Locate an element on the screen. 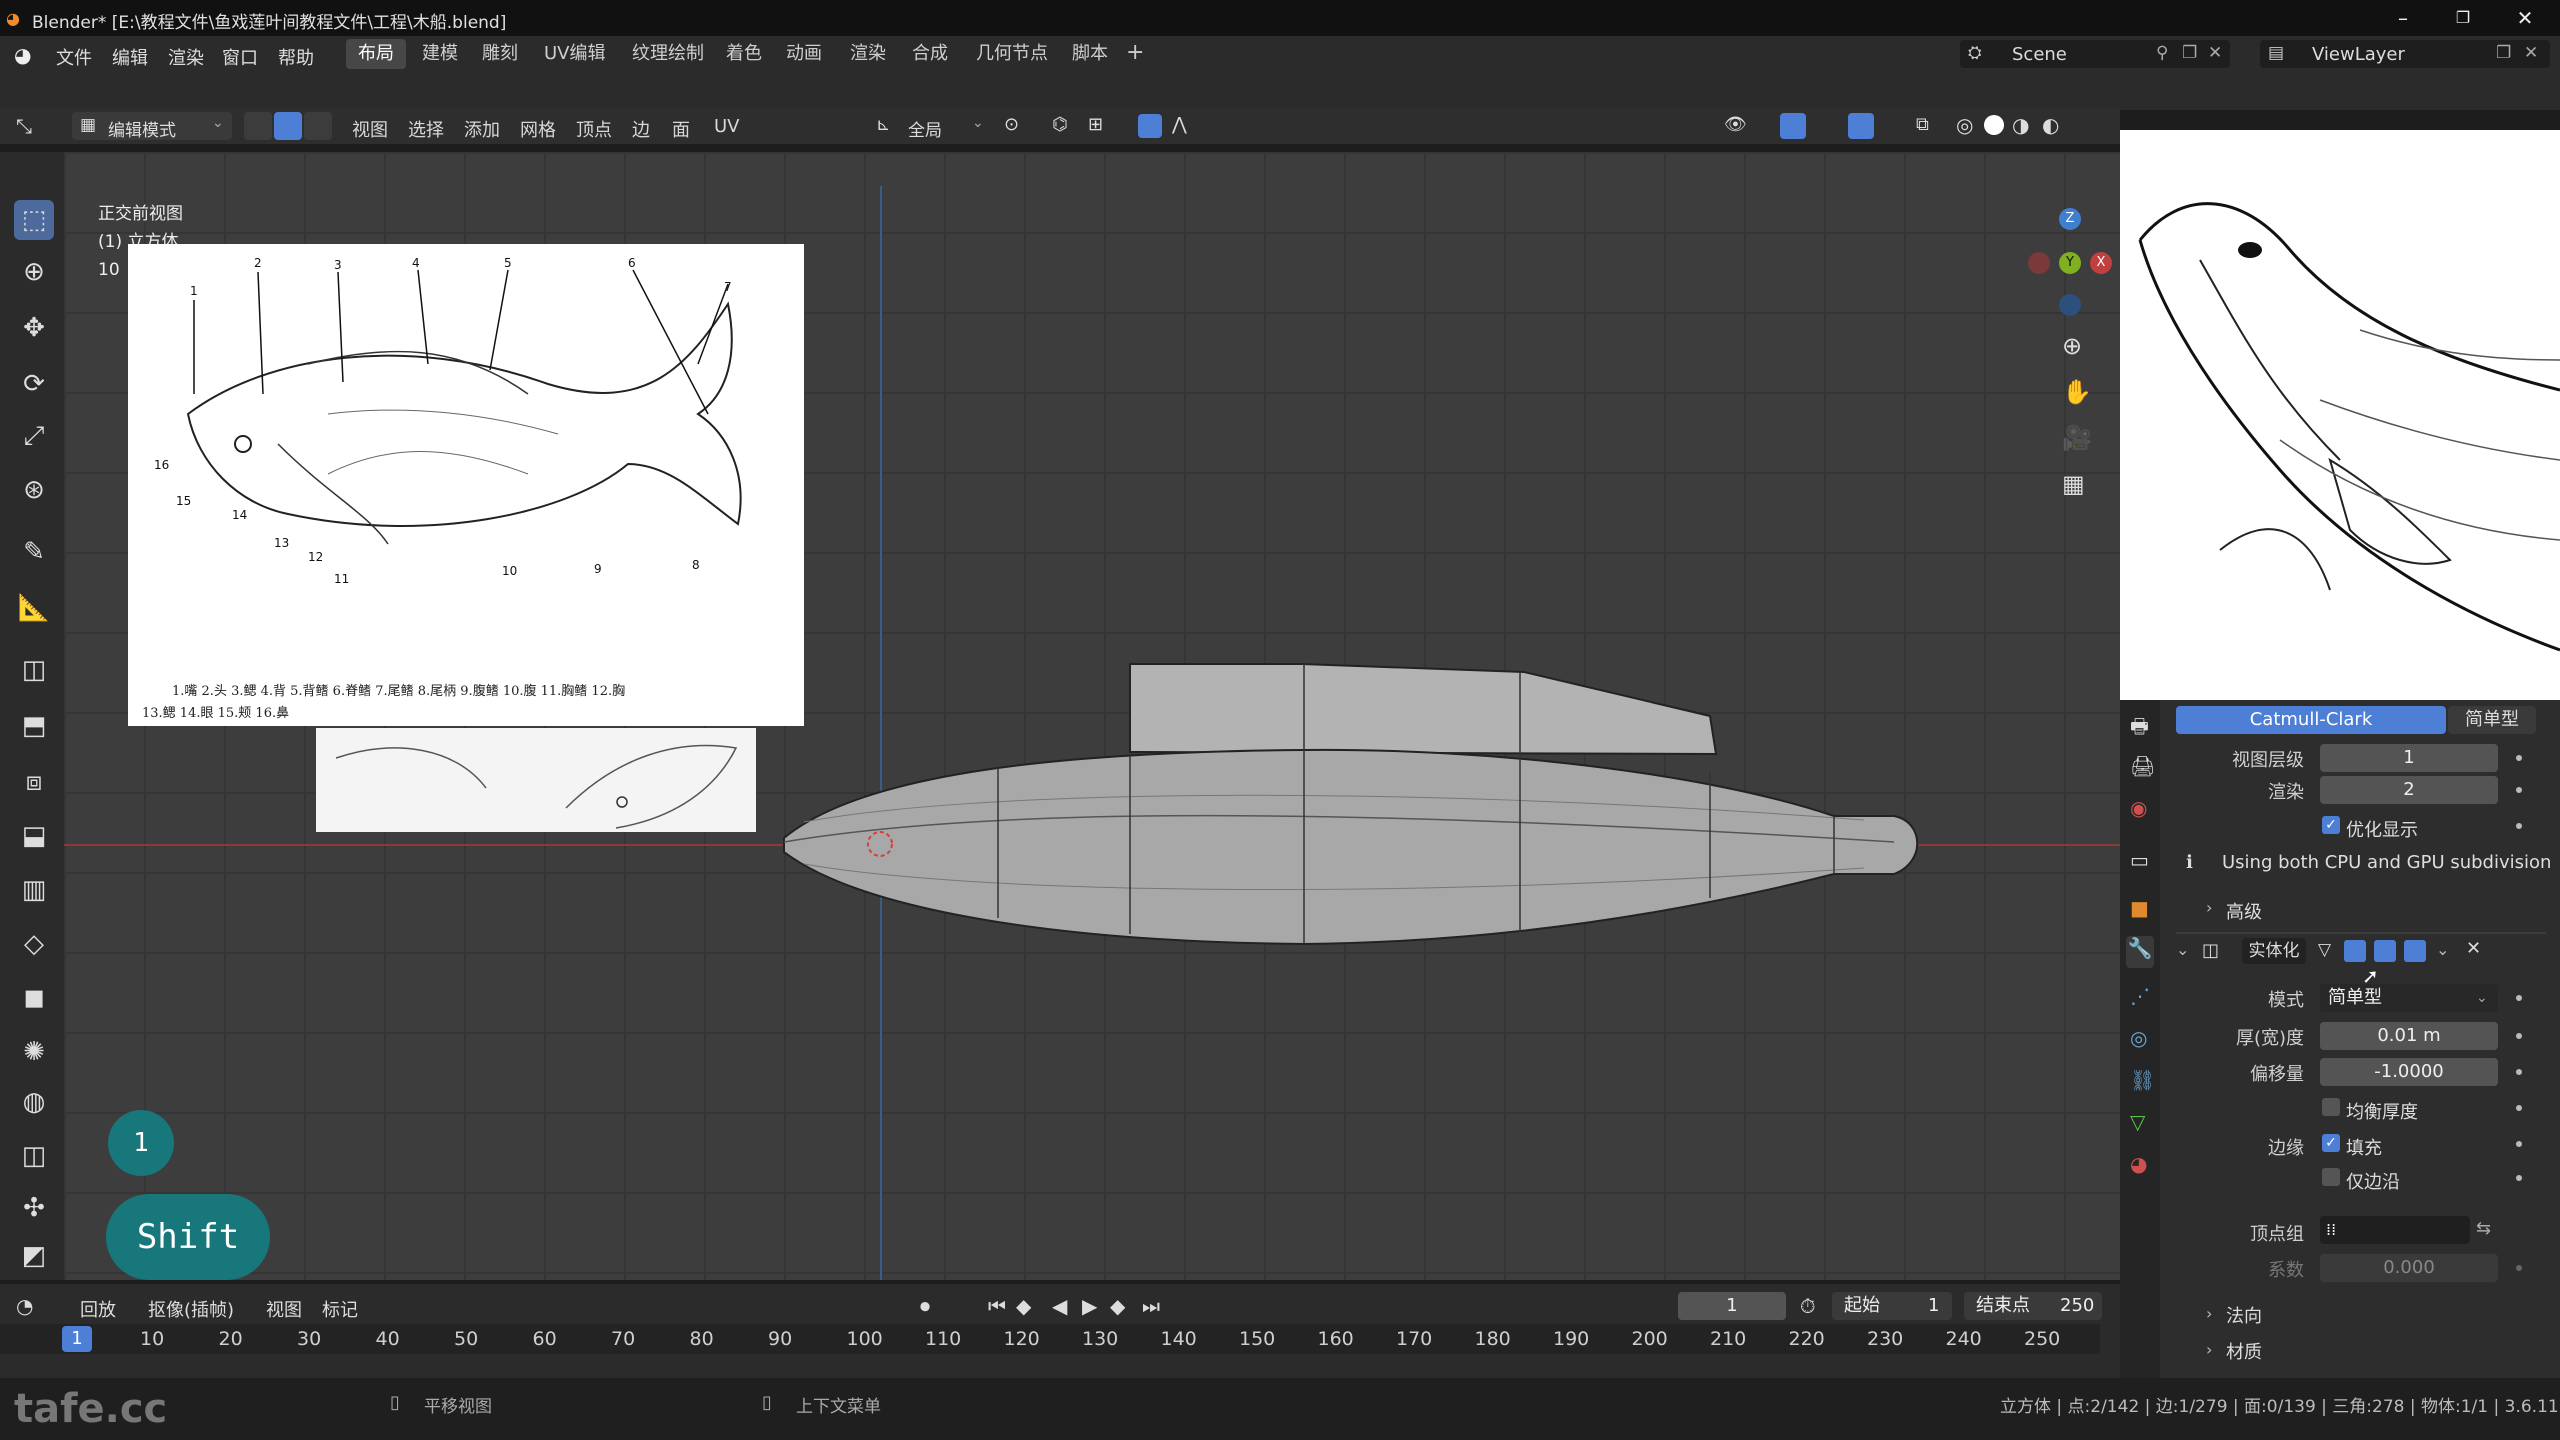 The image size is (2560, 1440). select-box-tool-icon: ⬚ is located at coordinates (34, 220).